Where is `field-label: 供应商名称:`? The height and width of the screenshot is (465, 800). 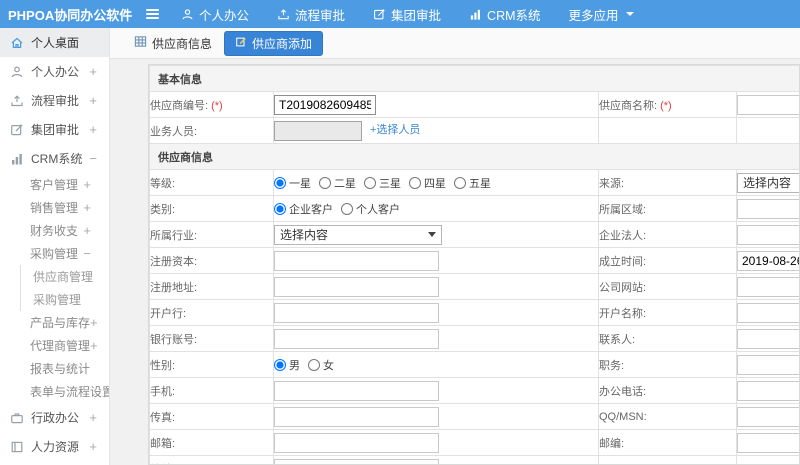 field-label: 供应商名称: is located at coordinates (628, 105).